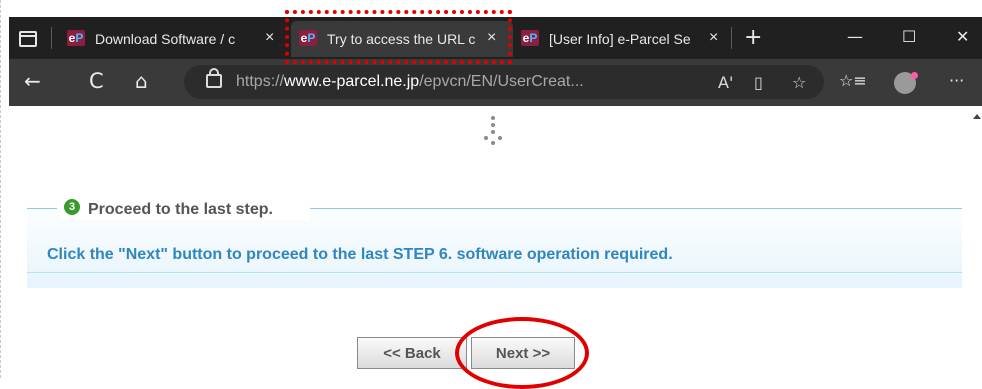 The width and height of the screenshot is (982, 389). What do you see at coordinates (906, 83) in the screenshot?
I see `profile-avatar` at bounding box center [906, 83].